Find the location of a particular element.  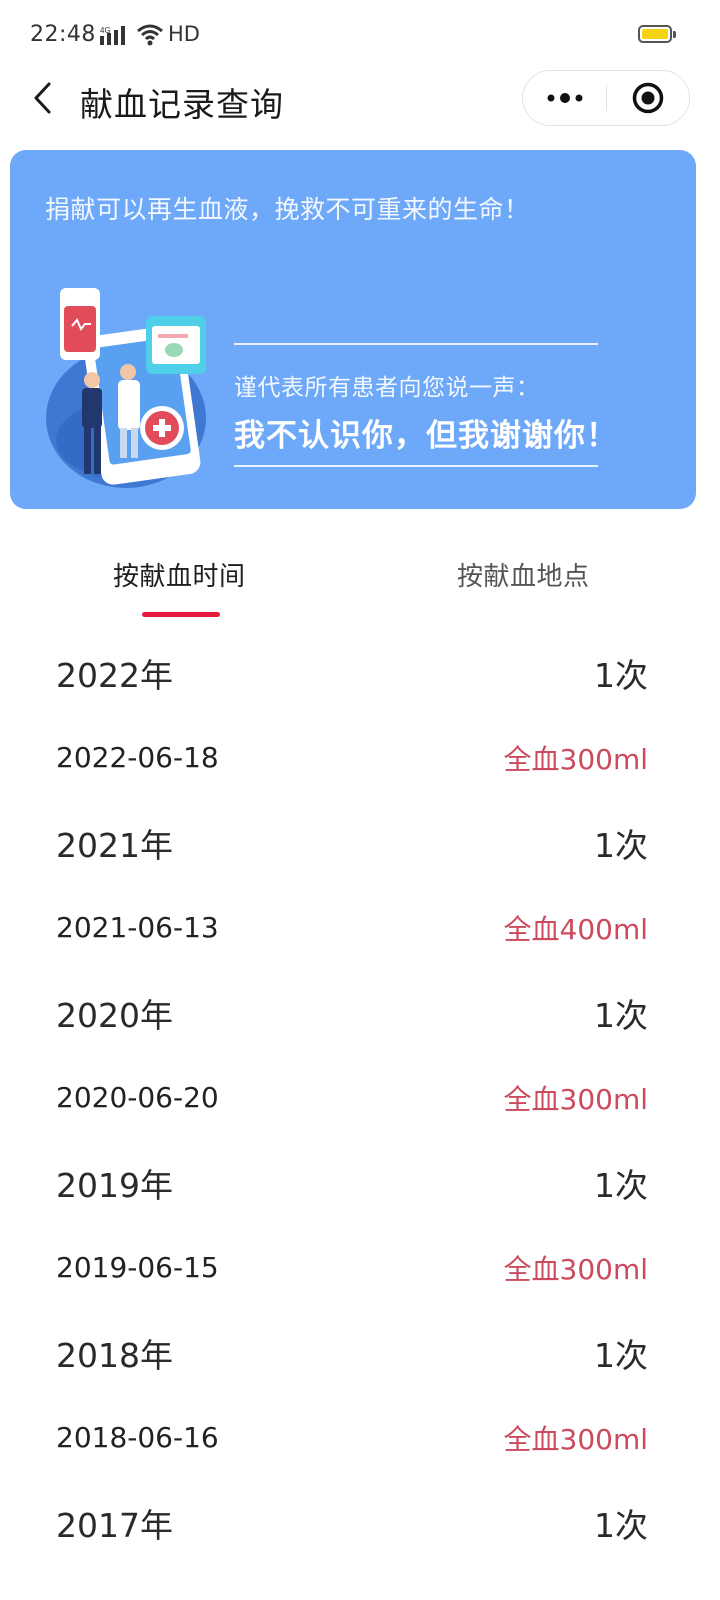

banner-subtext: 谨代表所有患者向您说一声： is located at coordinates (387, 388).